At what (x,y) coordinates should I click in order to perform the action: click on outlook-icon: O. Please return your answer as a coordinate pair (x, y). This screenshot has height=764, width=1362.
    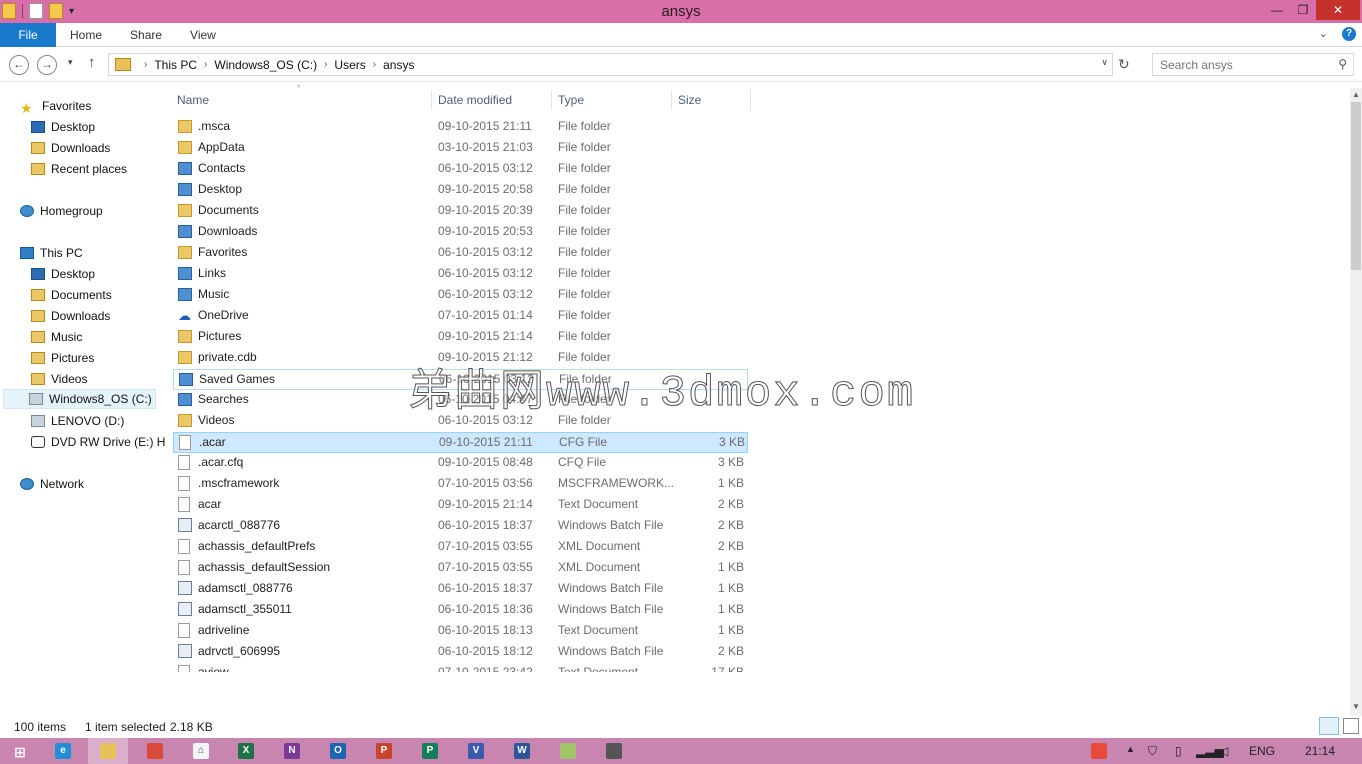
    Looking at the image, I should click on (338, 751).